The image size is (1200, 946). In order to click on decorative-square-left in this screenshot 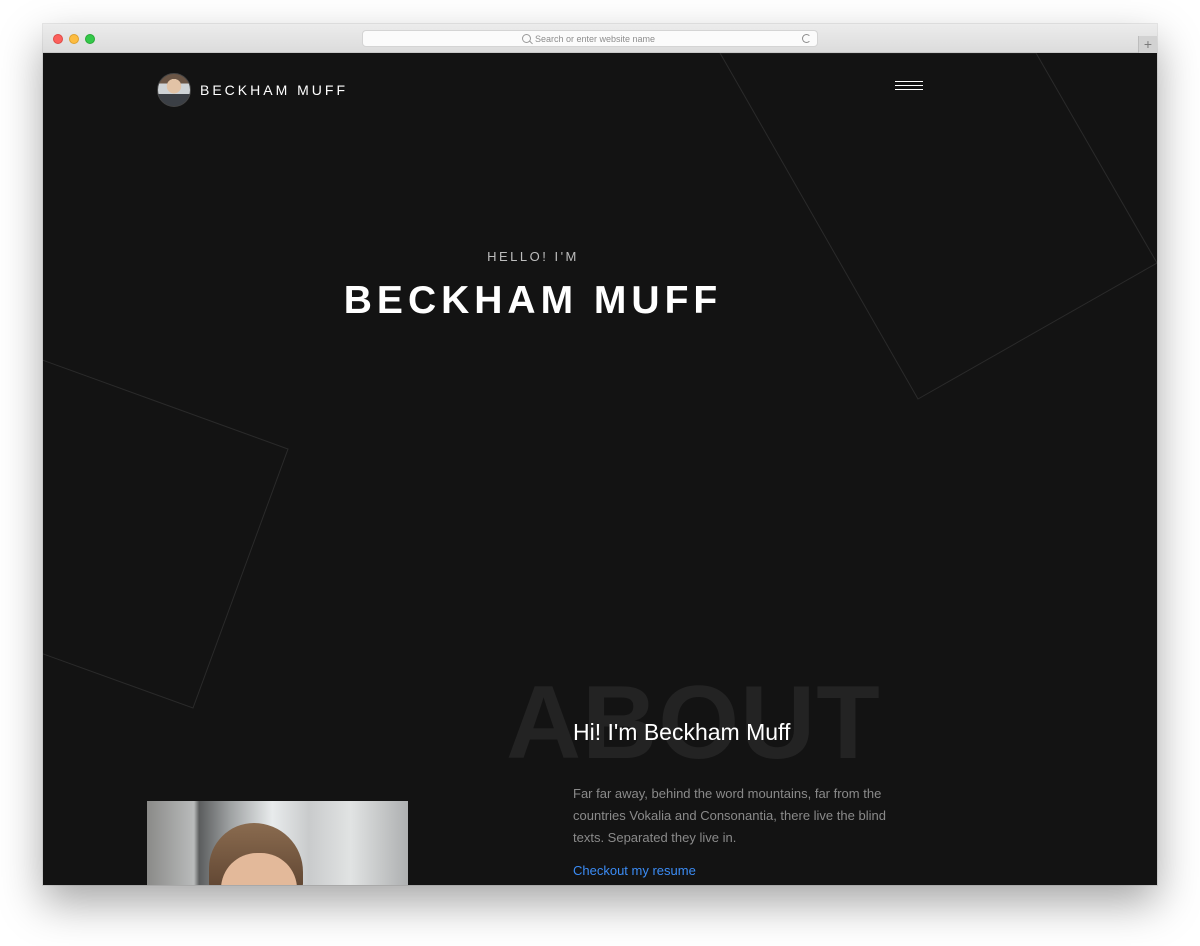, I will do `click(166, 534)`.